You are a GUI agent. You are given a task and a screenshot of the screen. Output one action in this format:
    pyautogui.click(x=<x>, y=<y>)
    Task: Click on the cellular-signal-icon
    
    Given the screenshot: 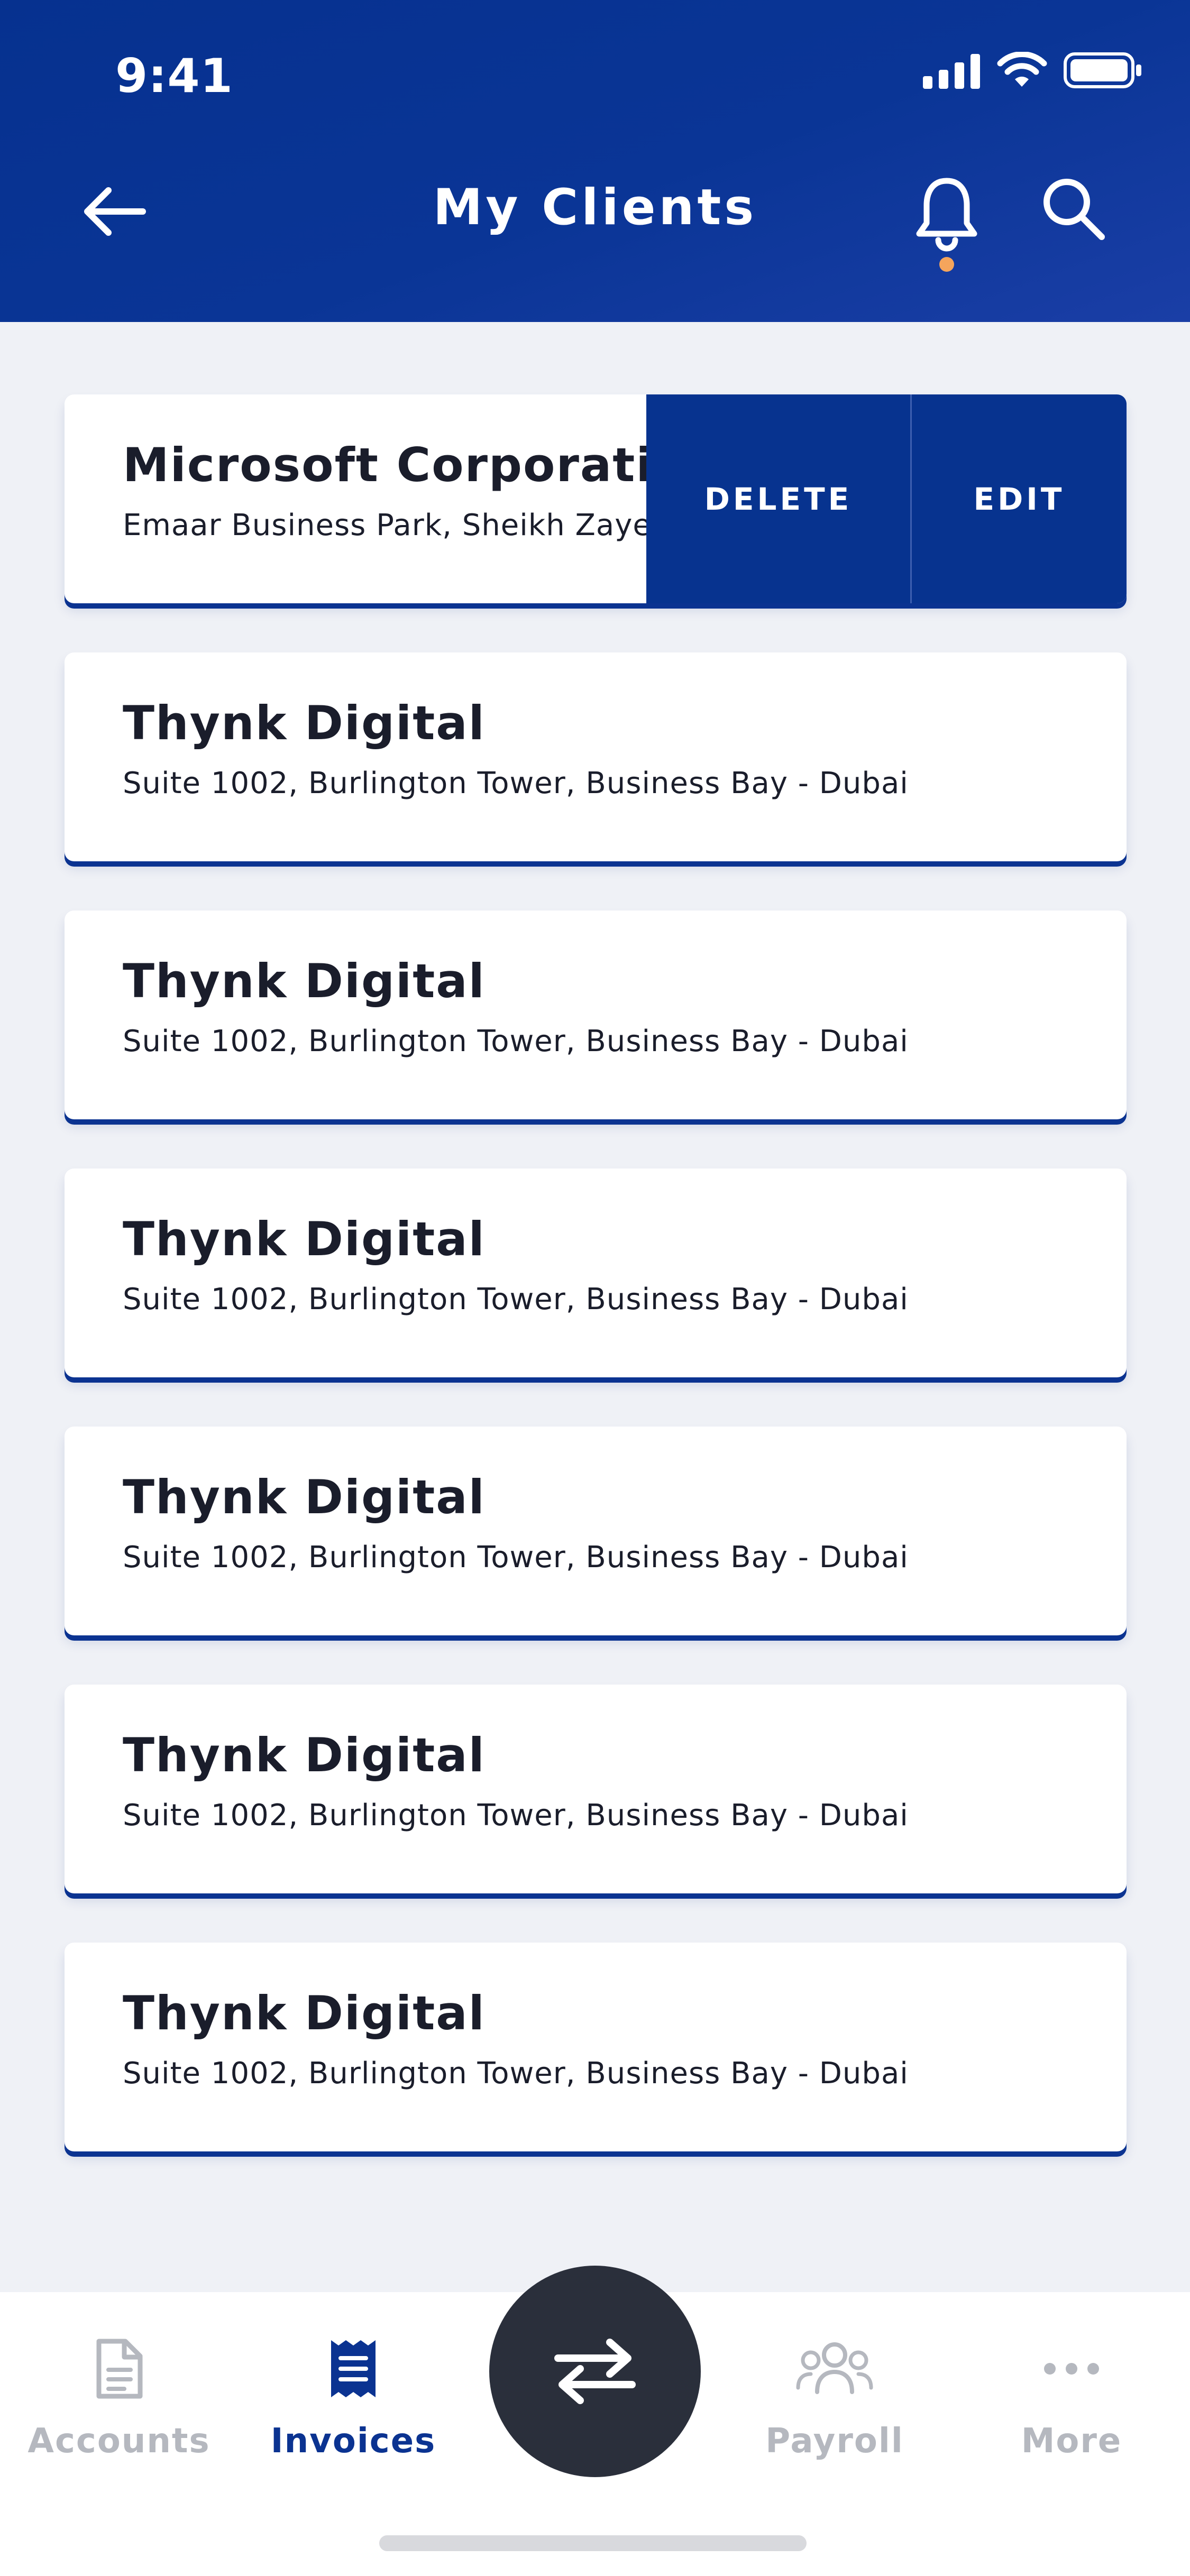 What is the action you would take?
    pyautogui.click(x=951, y=71)
    